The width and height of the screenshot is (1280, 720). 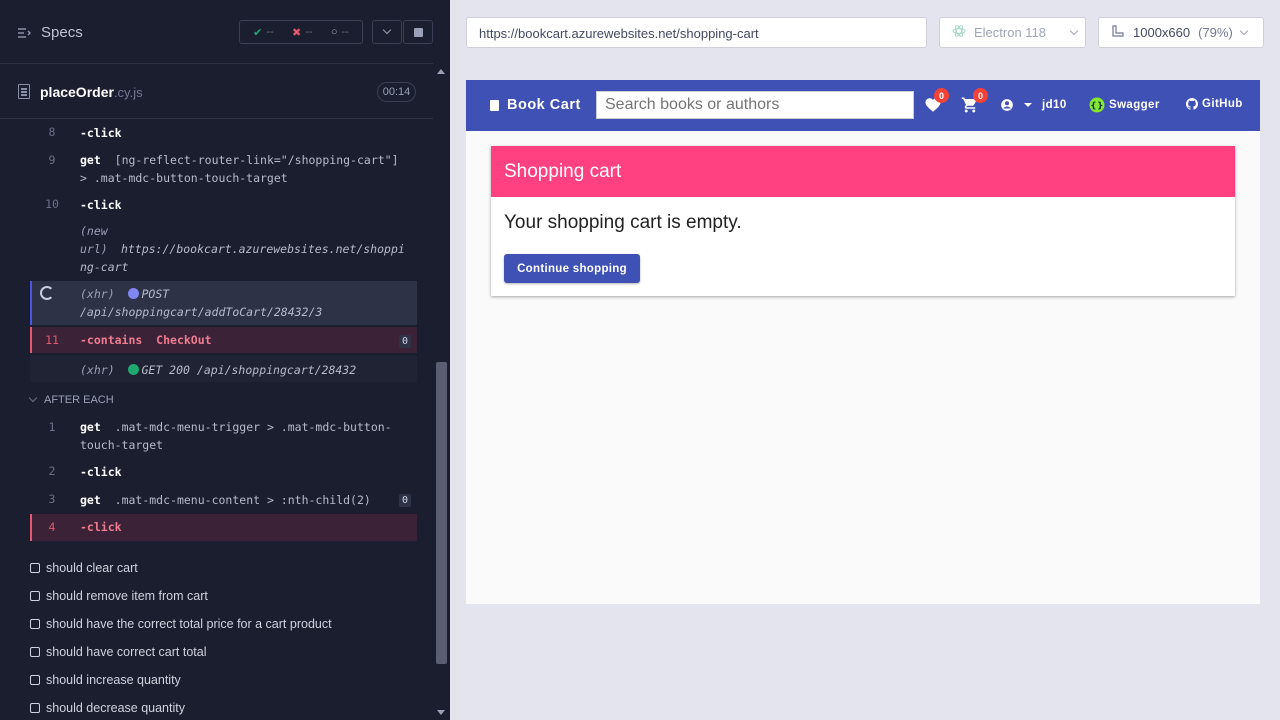 I want to click on zoom-level: (79%), so click(x=1215, y=32).